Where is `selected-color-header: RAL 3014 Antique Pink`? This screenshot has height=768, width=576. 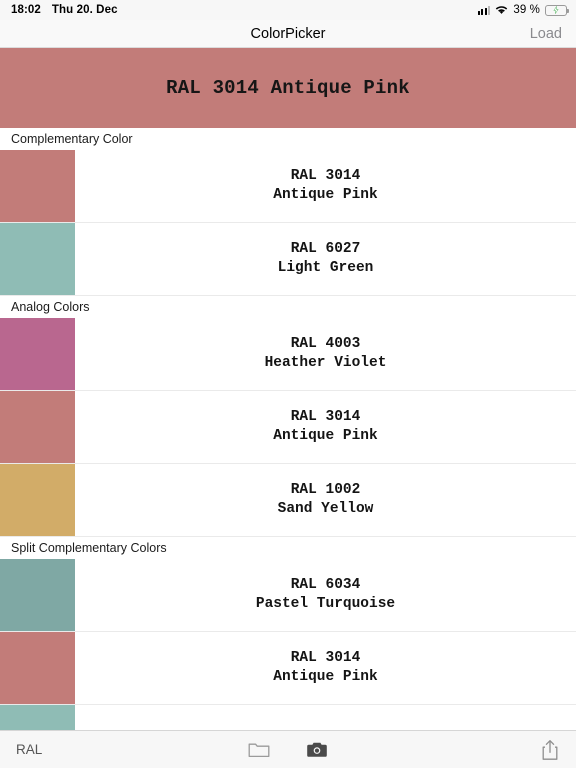 selected-color-header: RAL 3014 Antique Pink is located at coordinates (288, 88).